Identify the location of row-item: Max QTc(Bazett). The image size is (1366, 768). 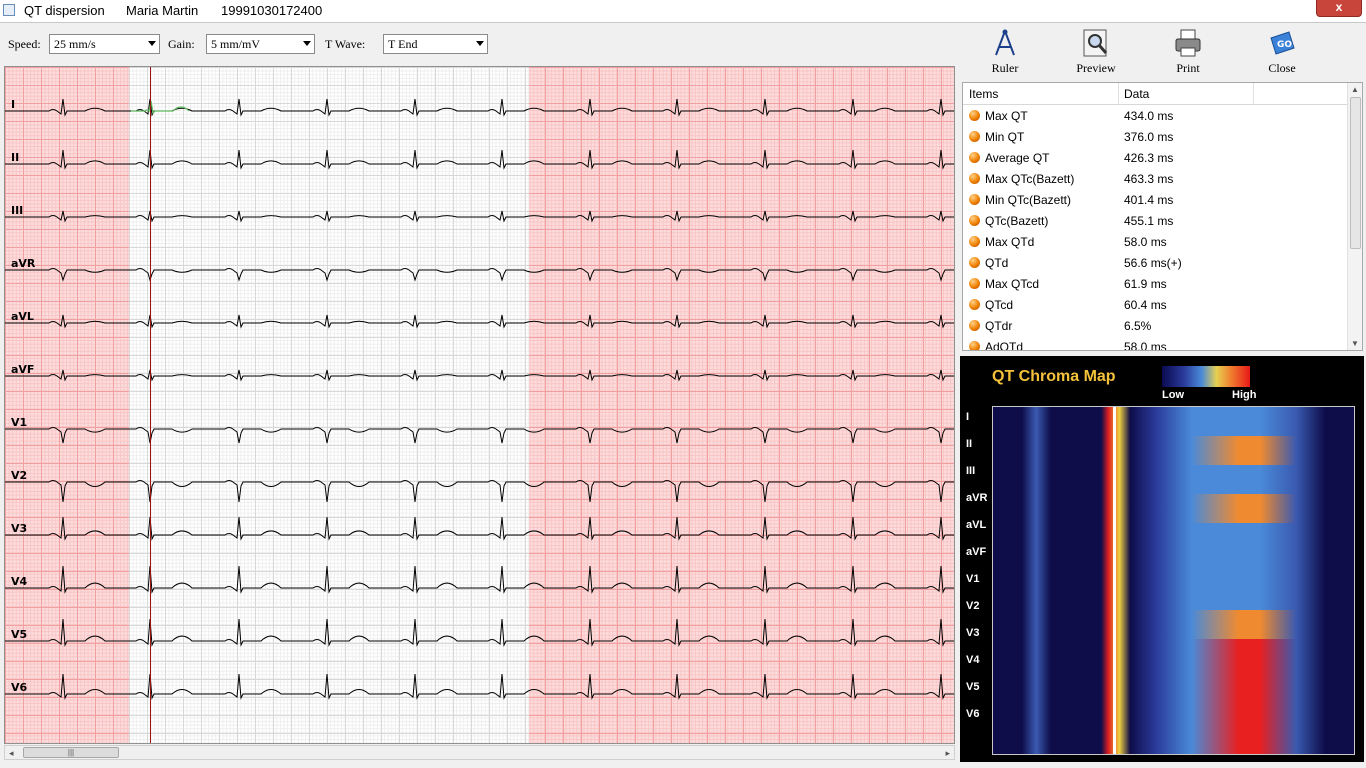
(1030, 179).